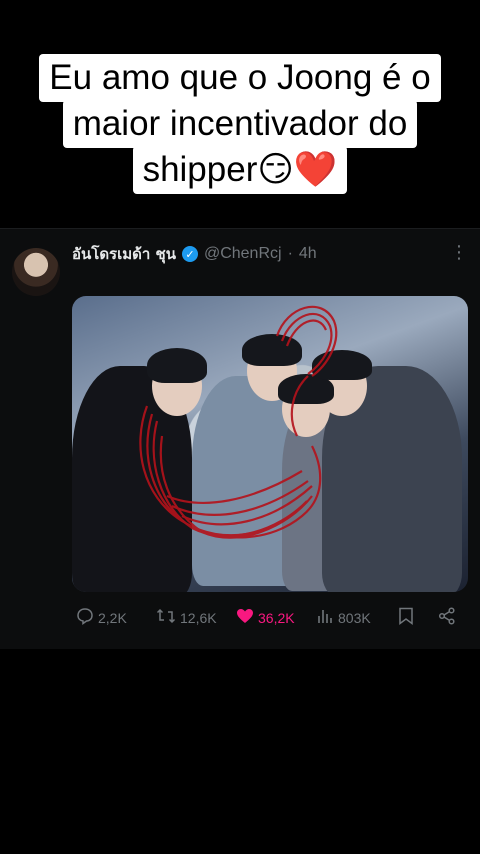 This screenshot has width=480, height=854. I want to click on tweet-actions: 2,2K 12,6K 36,2K 803K, so click(270, 618).